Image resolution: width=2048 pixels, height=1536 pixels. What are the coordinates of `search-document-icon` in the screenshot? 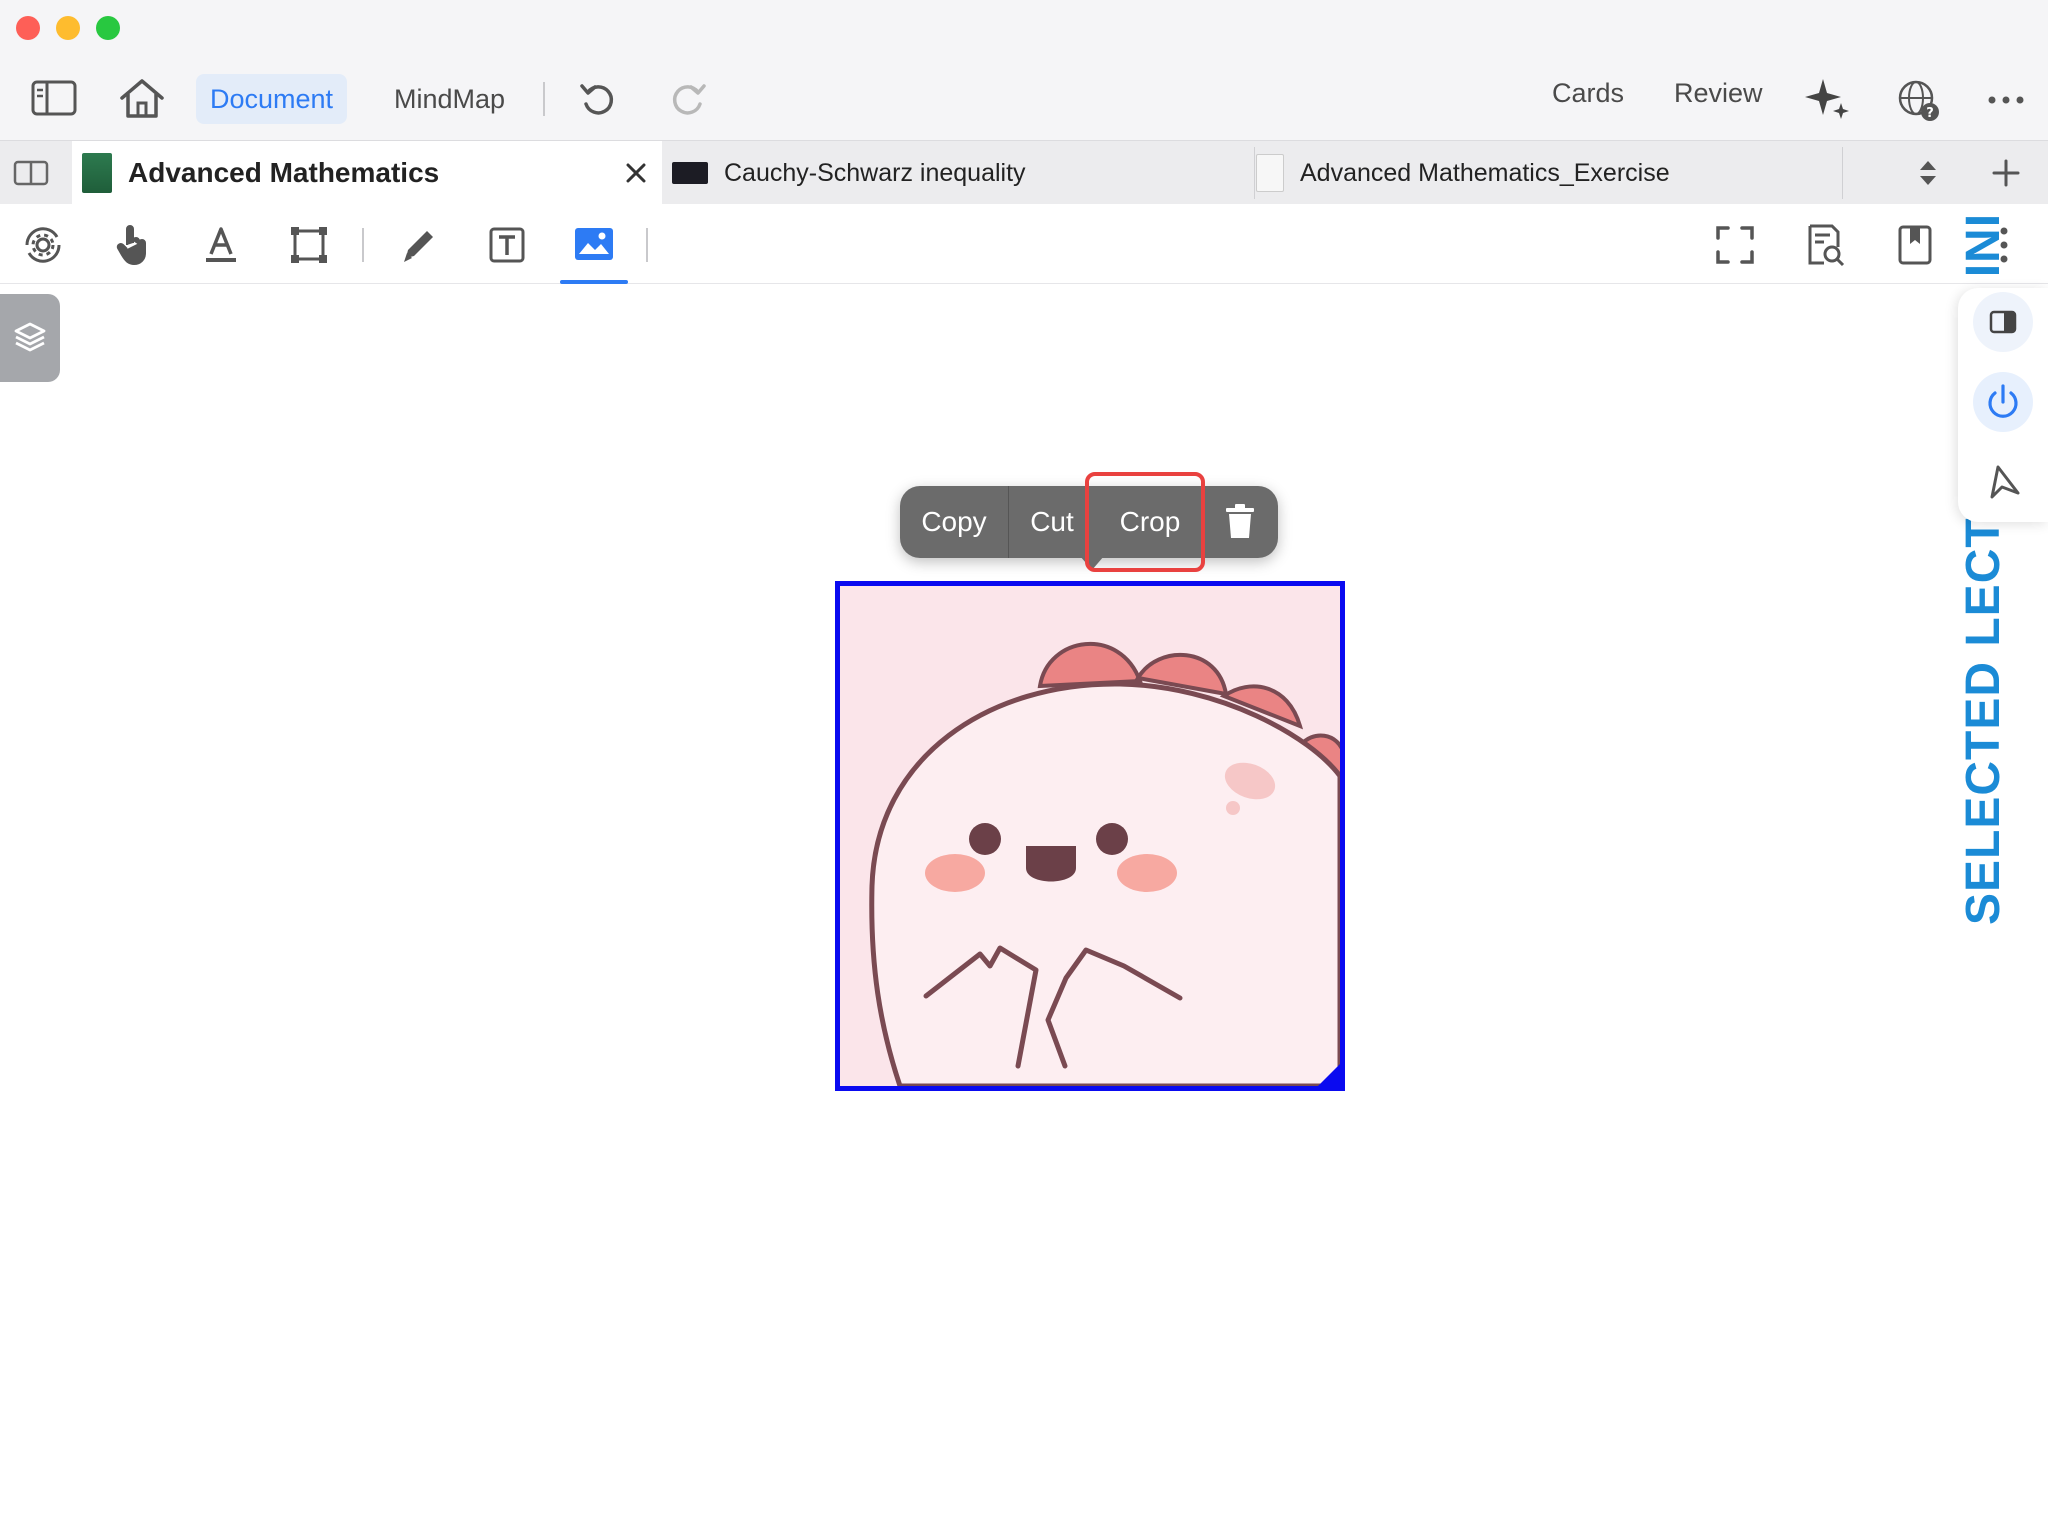 It's located at (1825, 245).